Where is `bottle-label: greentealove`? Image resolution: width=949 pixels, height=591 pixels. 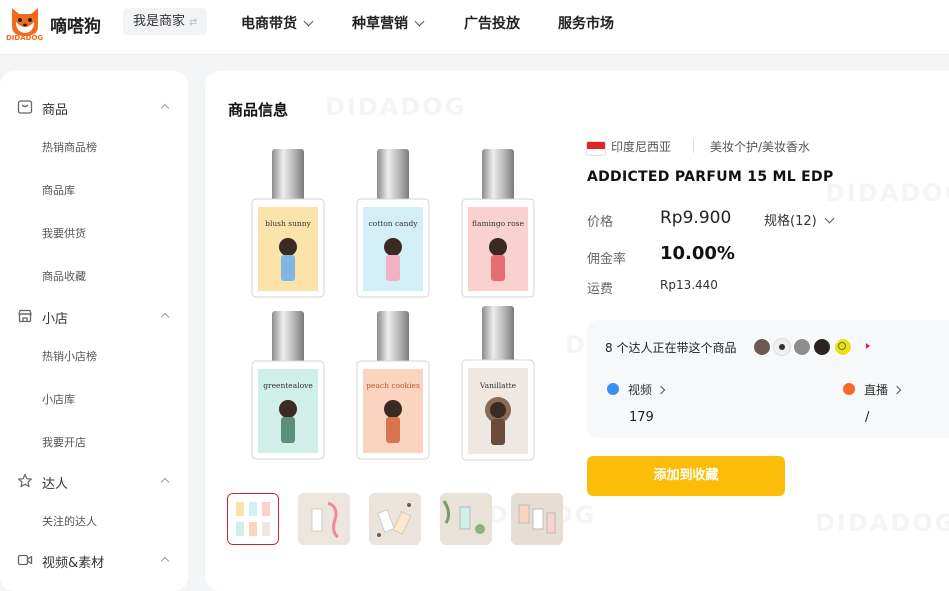
bottle-label: greentealove is located at coordinates (288, 385).